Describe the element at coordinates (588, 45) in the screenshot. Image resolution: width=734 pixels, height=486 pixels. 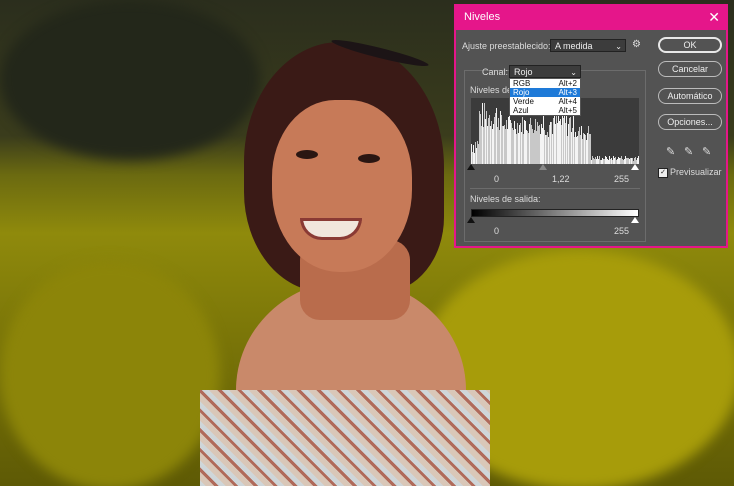
I see `preset-select: A medida ⌄` at that location.